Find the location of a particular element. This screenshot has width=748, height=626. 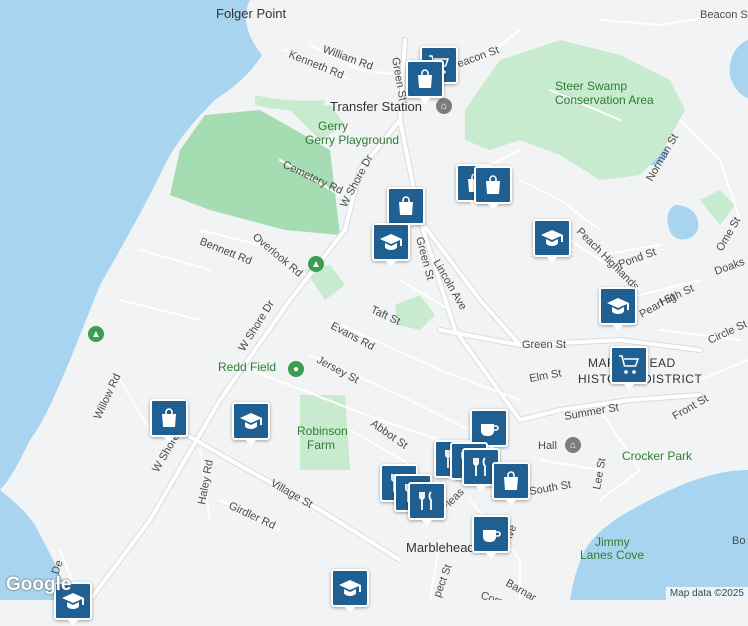

poi-park-tree-1: ▲ is located at coordinates (316, 264).